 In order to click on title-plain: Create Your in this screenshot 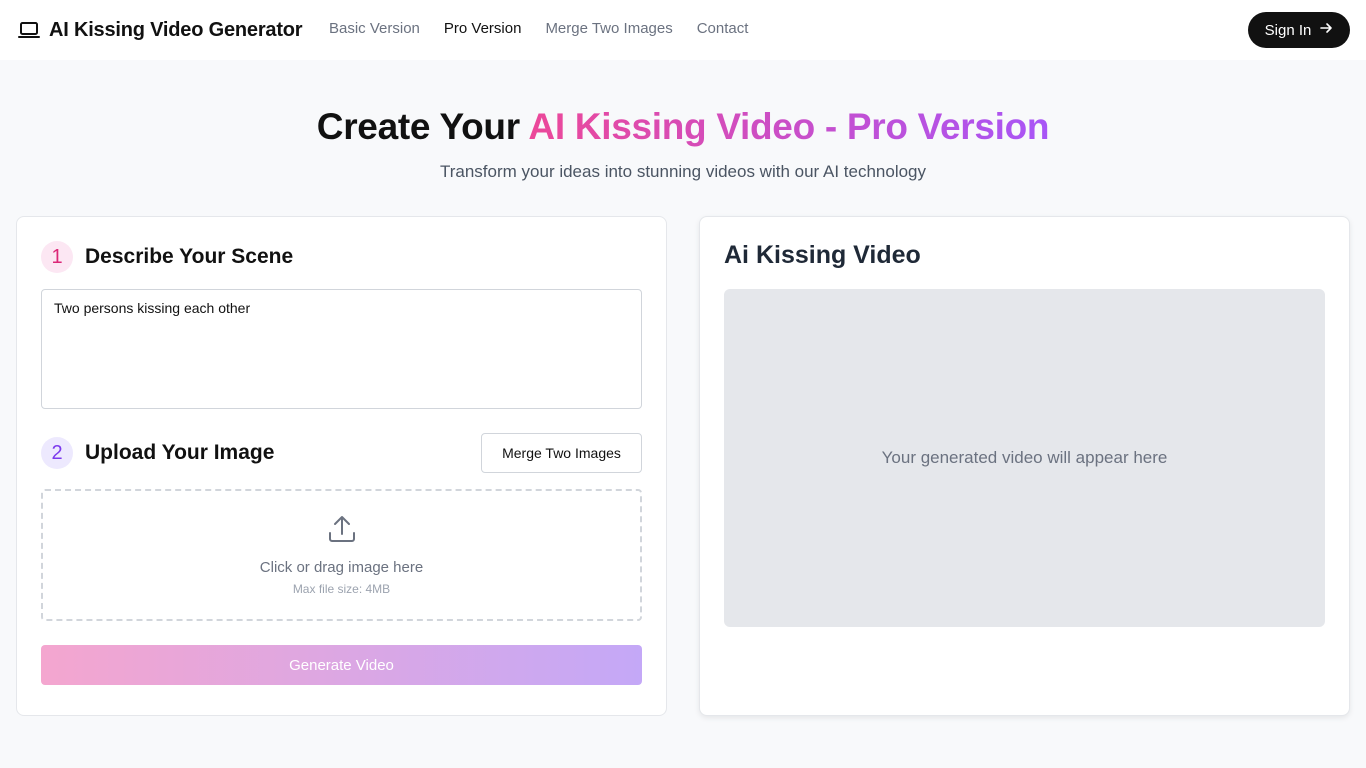, I will do `click(422, 126)`.